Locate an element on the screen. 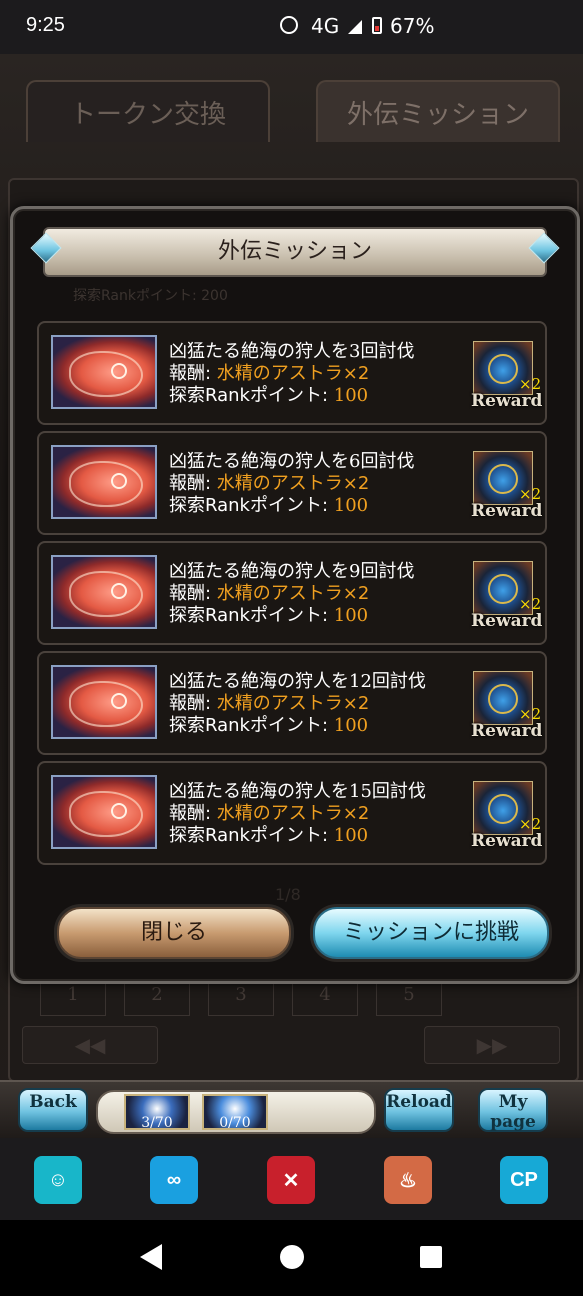  battery-percent: 67% is located at coordinates (412, 26).